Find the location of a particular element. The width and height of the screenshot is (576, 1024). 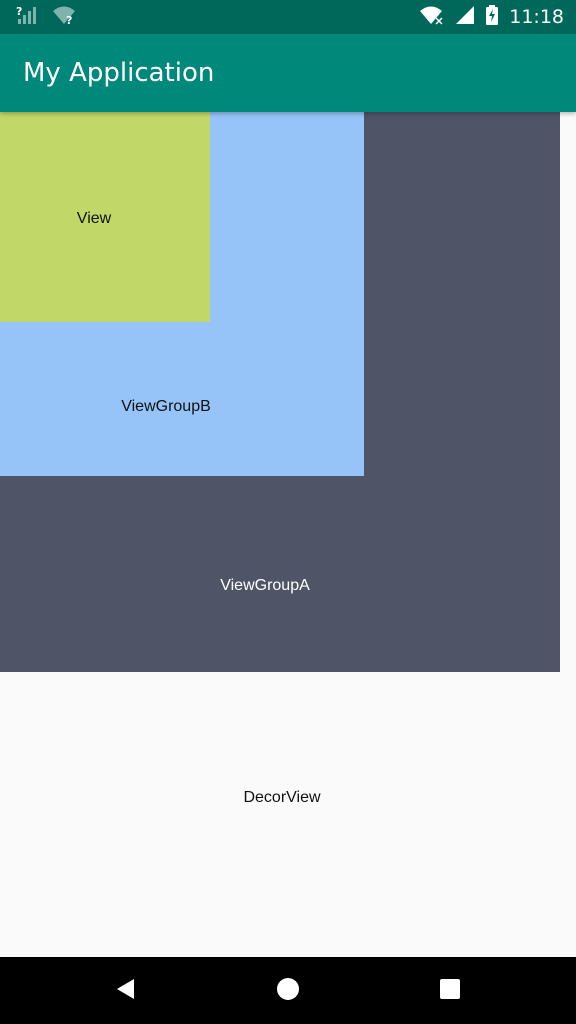

back-button is located at coordinates (126, 991).